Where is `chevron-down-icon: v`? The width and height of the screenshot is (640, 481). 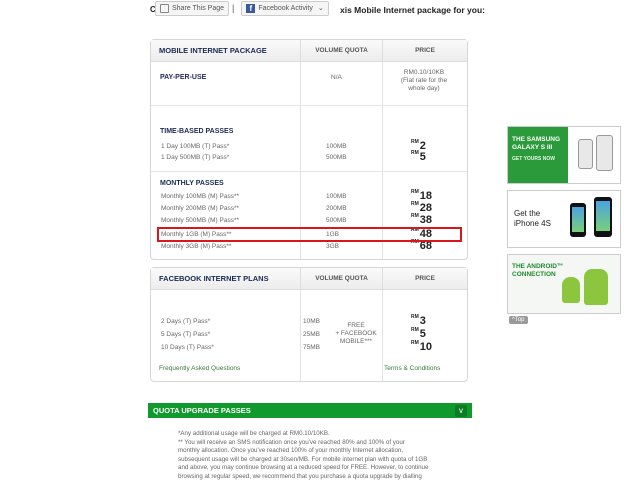 chevron-down-icon: v is located at coordinates (461, 410).